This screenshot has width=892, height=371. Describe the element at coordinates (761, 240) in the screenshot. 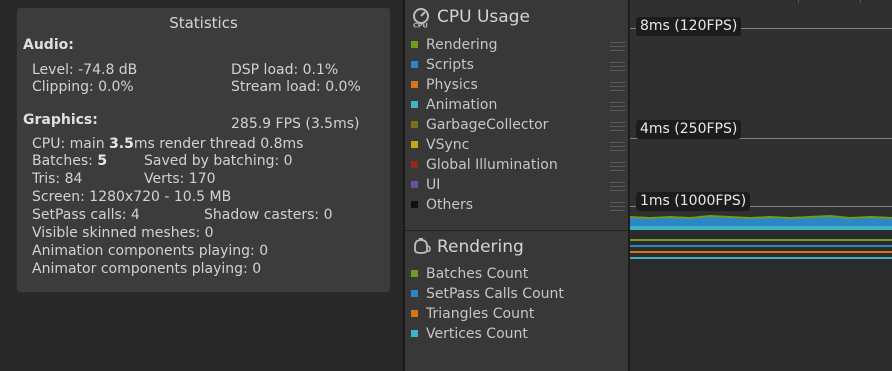

I see `batches-line` at that location.